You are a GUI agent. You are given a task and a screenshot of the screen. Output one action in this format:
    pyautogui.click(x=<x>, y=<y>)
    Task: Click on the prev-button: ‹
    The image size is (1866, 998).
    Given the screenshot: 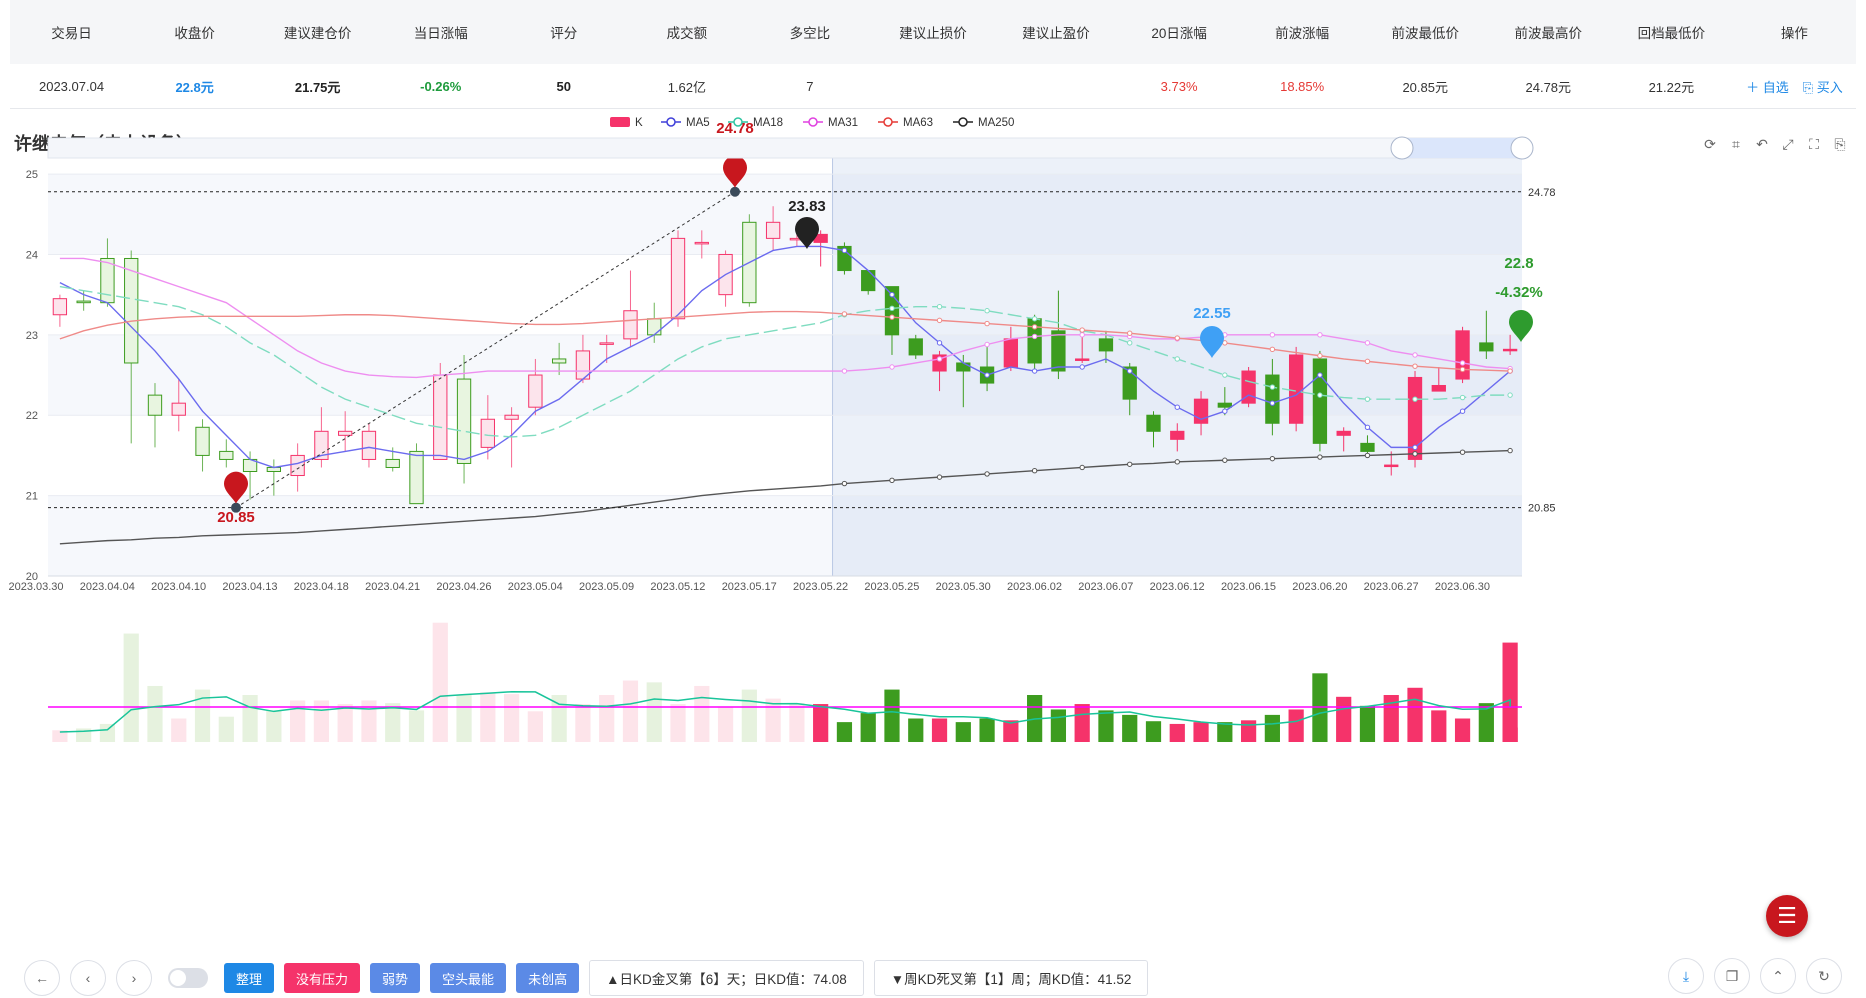 What is the action you would take?
    pyautogui.click(x=88, y=978)
    